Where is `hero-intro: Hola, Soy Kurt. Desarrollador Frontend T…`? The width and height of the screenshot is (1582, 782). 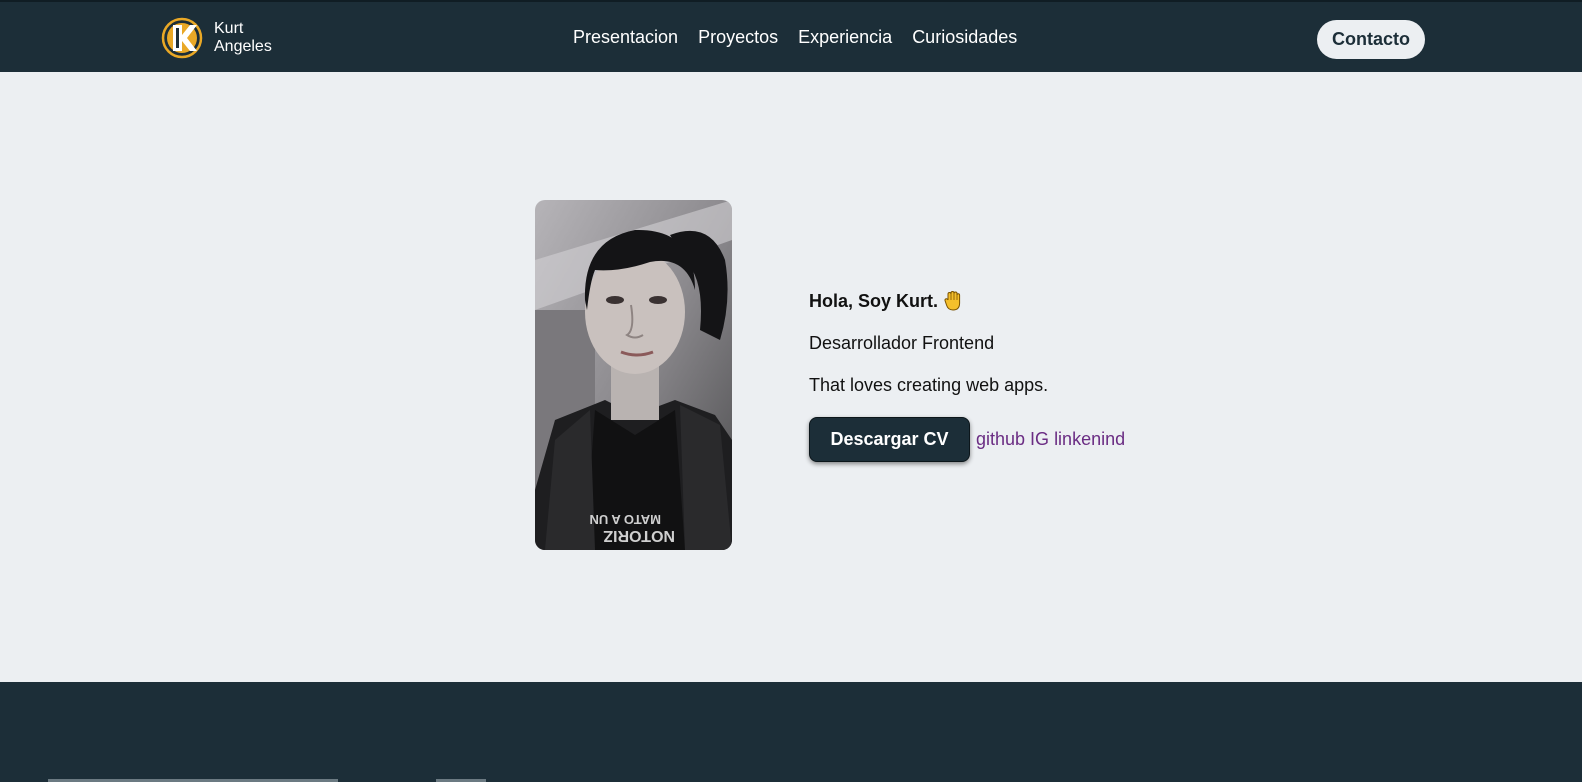 hero-intro: Hola, Soy Kurt. Desarrollador Frontend T… is located at coordinates (1019, 376).